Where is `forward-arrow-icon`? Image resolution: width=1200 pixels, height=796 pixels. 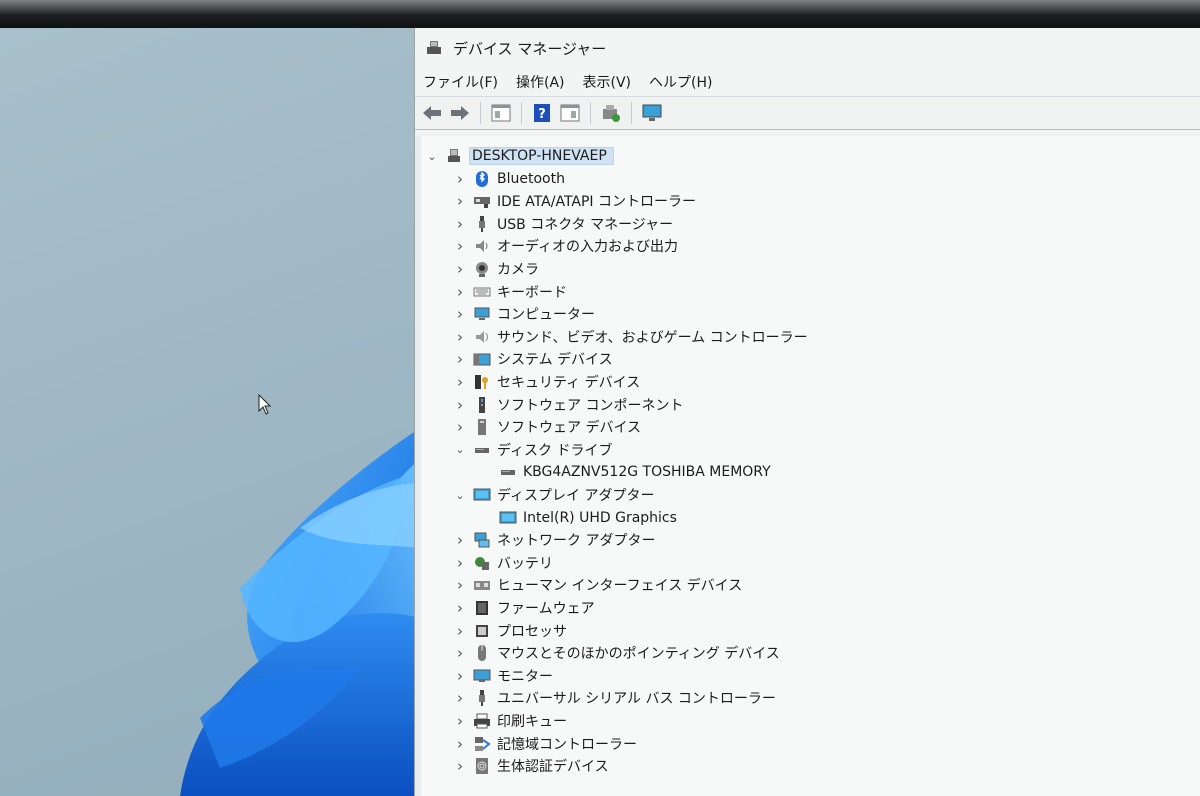 forward-arrow-icon is located at coordinates (460, 113).